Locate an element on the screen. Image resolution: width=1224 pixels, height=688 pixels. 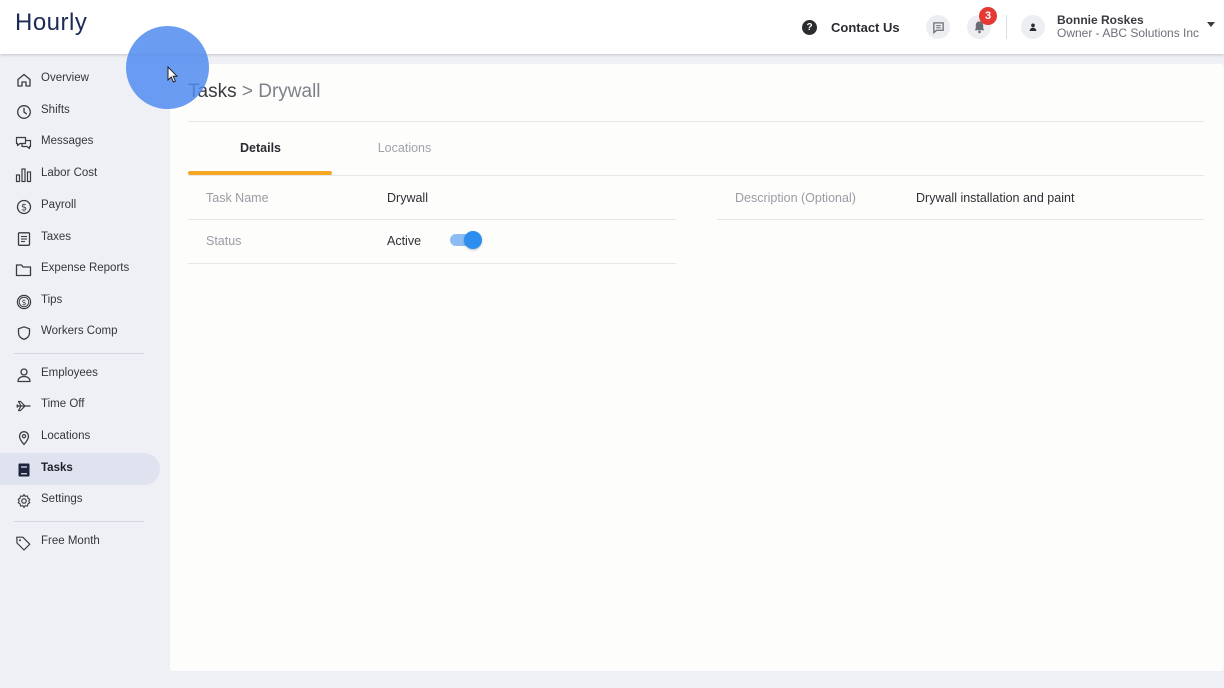
sidebar-item-expense-reports: Expense Reports is located at coordinates (80, 269).